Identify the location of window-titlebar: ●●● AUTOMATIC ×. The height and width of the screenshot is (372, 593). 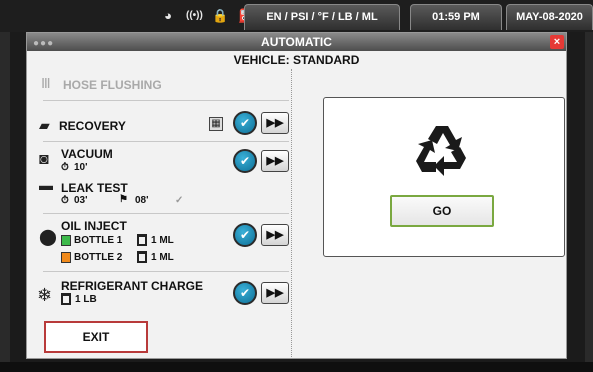
(296, 42).